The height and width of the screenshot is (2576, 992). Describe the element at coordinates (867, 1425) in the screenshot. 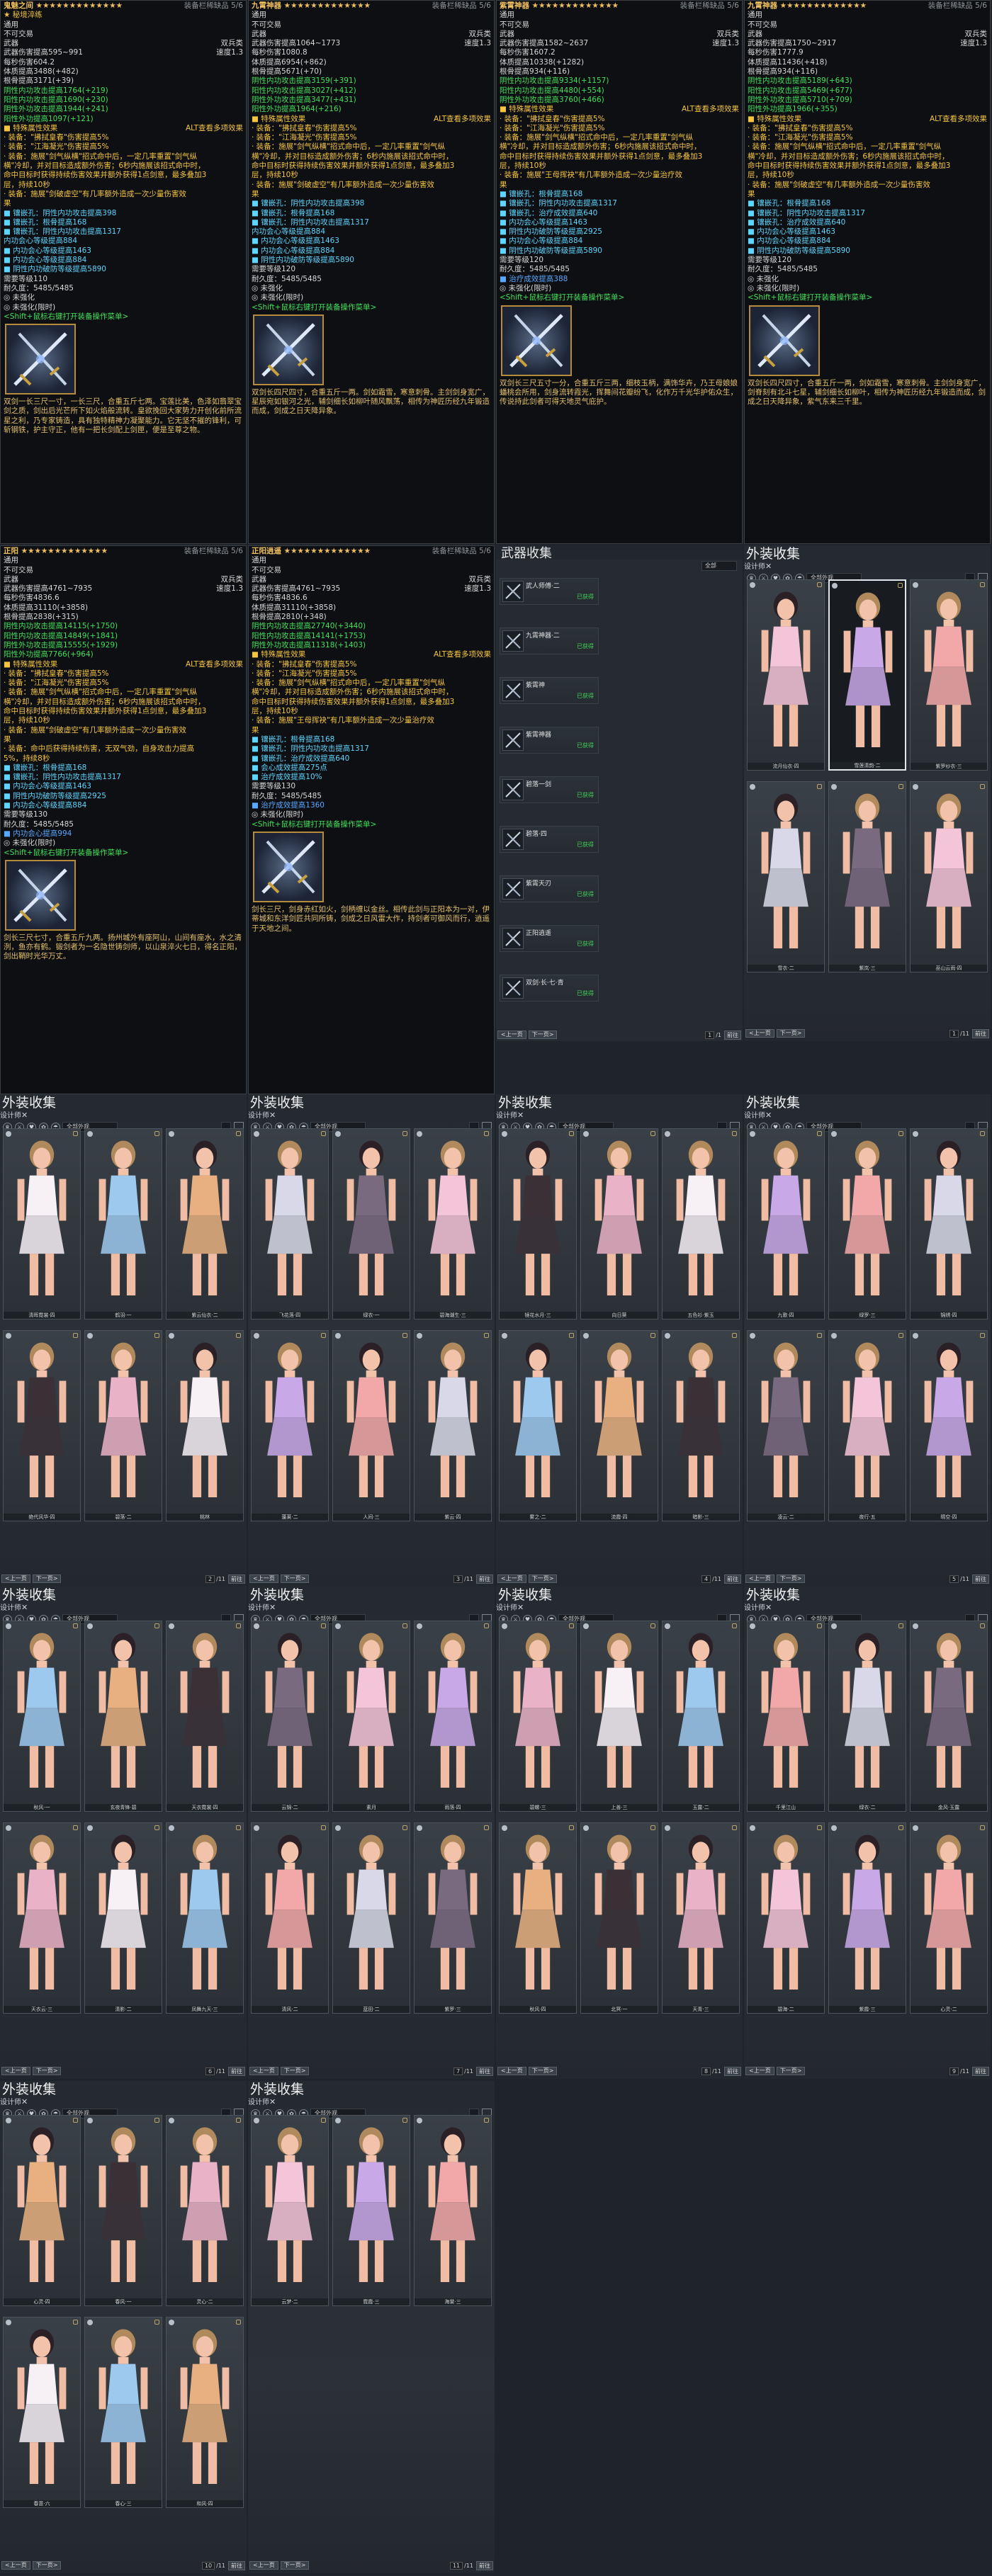

I see `outfit-card: 夜行·五` at that location.